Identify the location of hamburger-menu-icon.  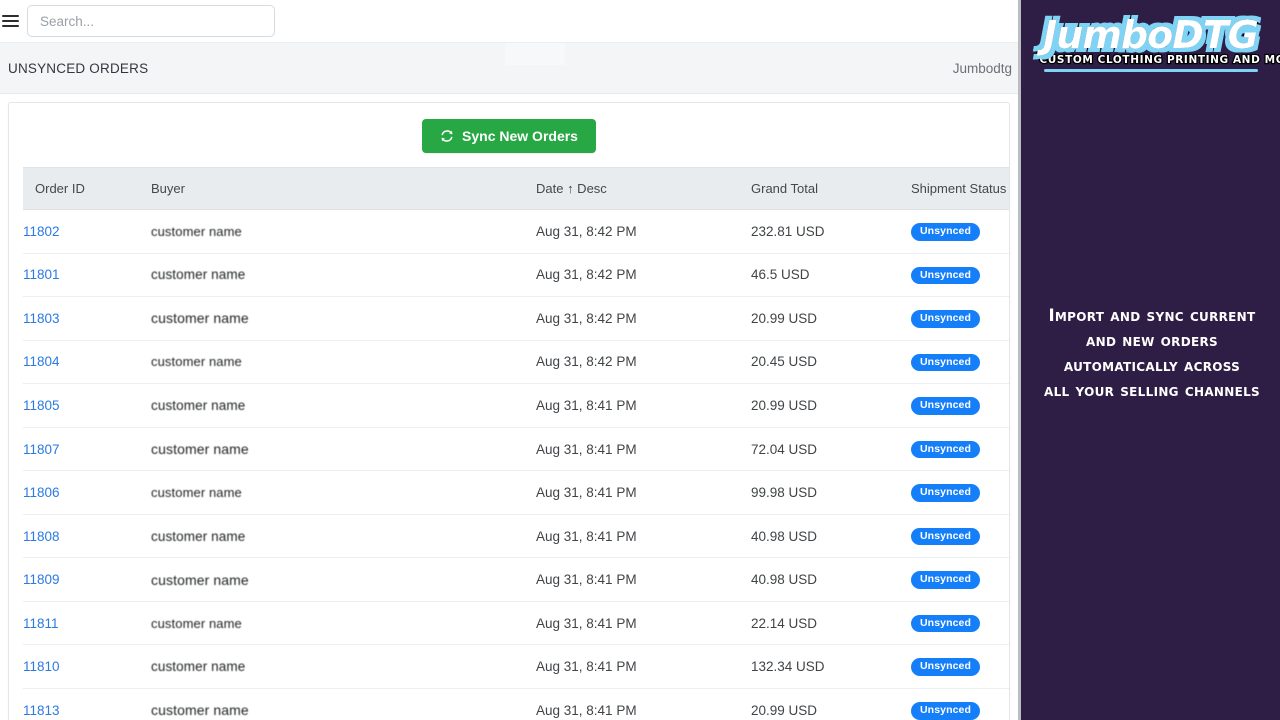
(13, 21).